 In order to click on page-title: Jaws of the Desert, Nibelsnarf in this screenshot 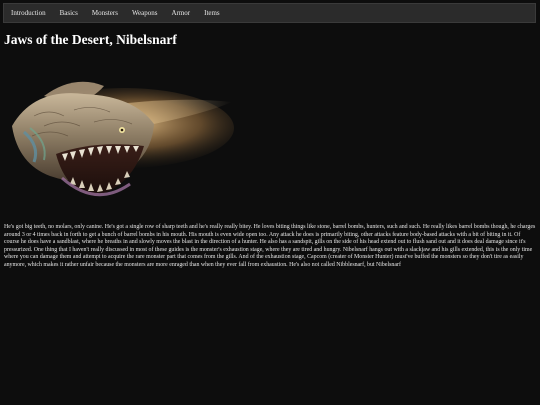, I will do `click(90, 39)`.